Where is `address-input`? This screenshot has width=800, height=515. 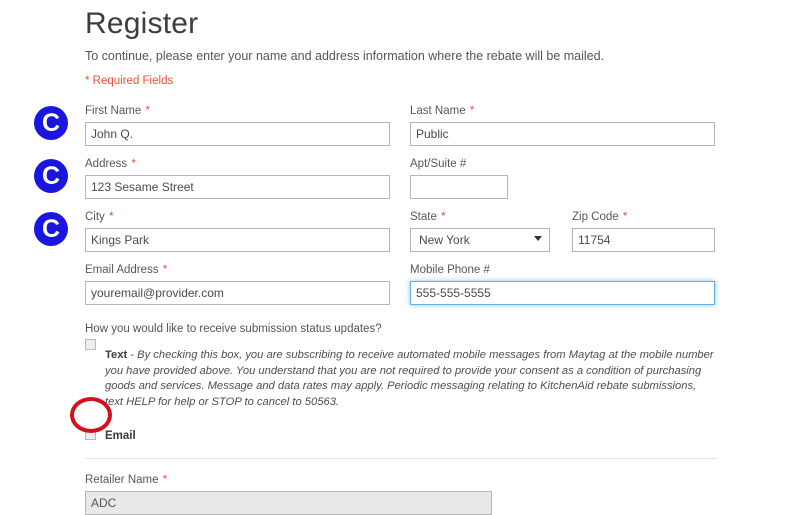 address-input is located at coordinates (237, 187).